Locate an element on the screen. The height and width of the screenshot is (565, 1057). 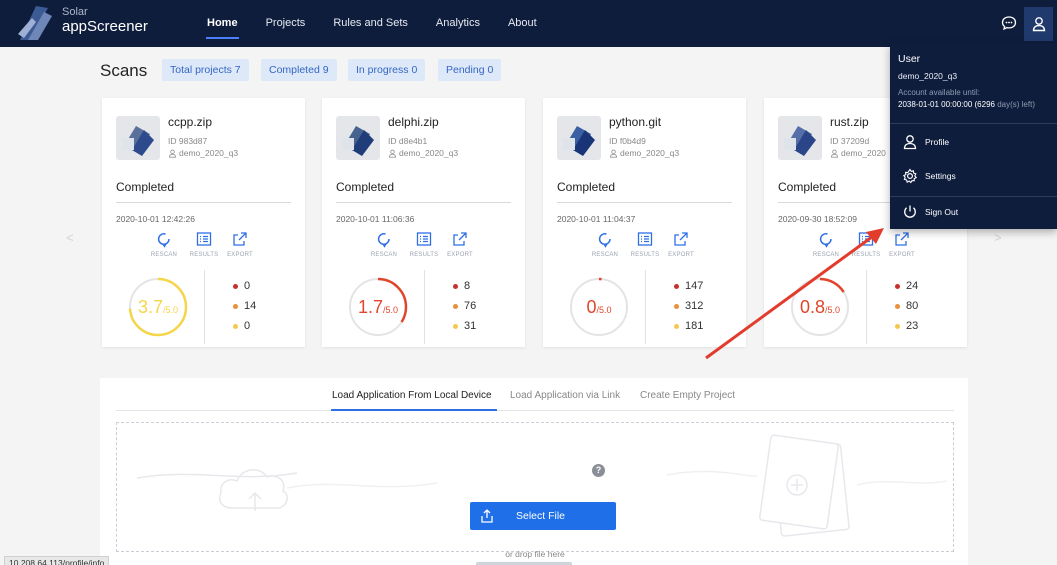
menu-item-settings-label: Settings is located at coordinates (940, 176).